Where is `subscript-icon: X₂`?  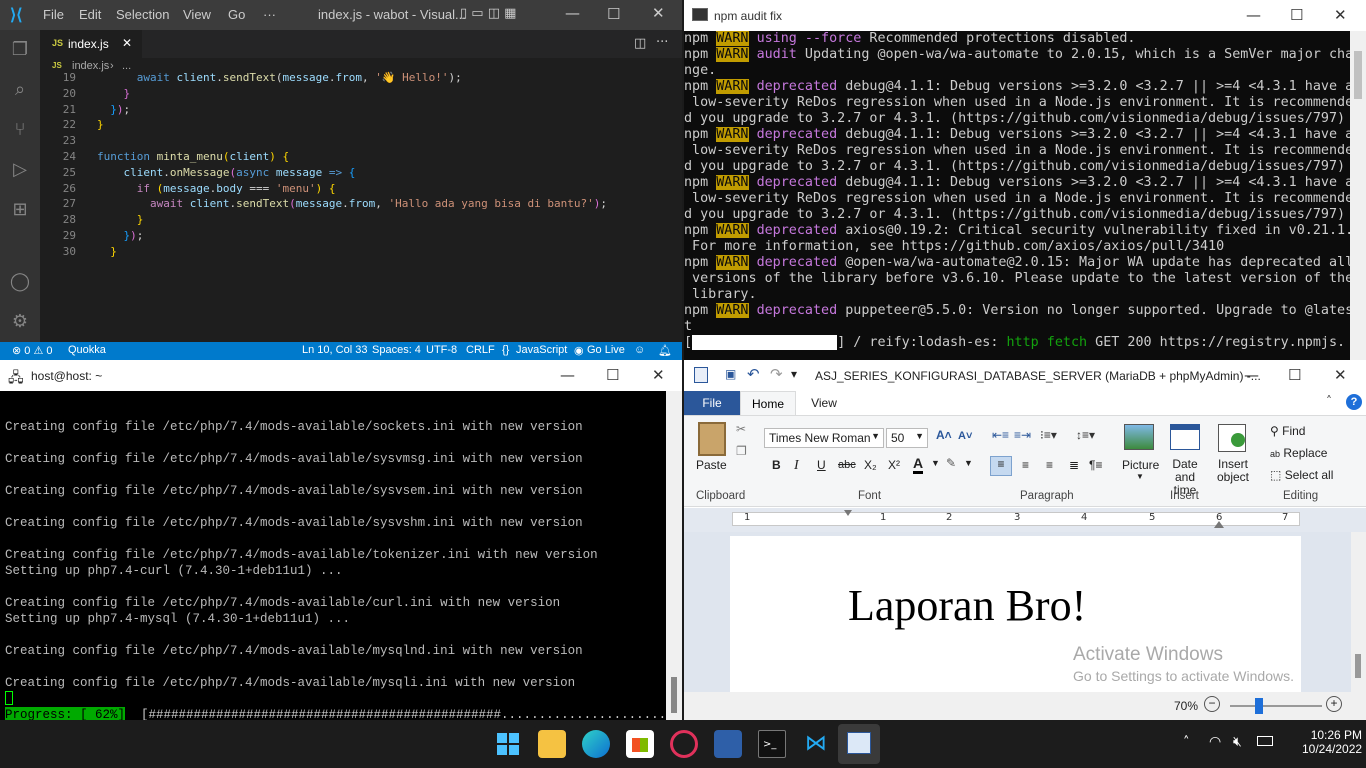
subscript-icon: X₂ is located at coordinates (870, 465).